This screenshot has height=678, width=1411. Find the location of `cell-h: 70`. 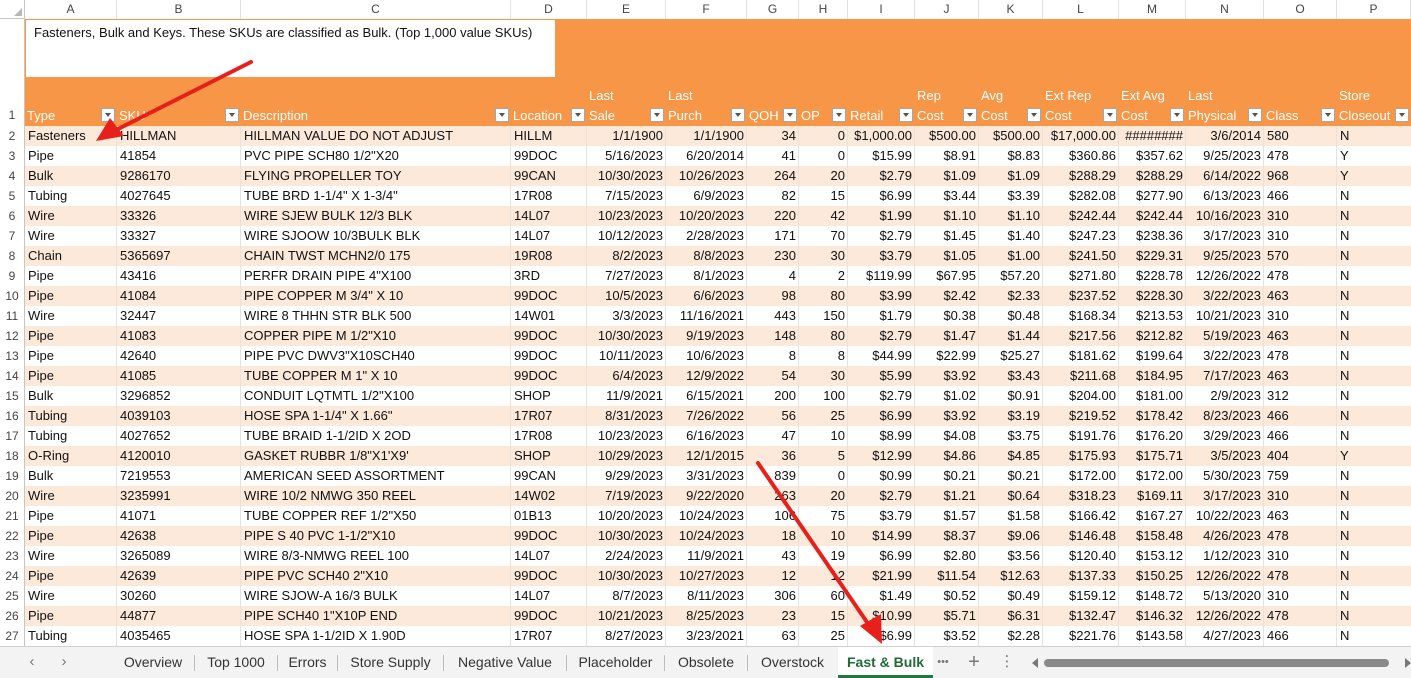

cell-h: 70 is located at coordinates (823, 236).